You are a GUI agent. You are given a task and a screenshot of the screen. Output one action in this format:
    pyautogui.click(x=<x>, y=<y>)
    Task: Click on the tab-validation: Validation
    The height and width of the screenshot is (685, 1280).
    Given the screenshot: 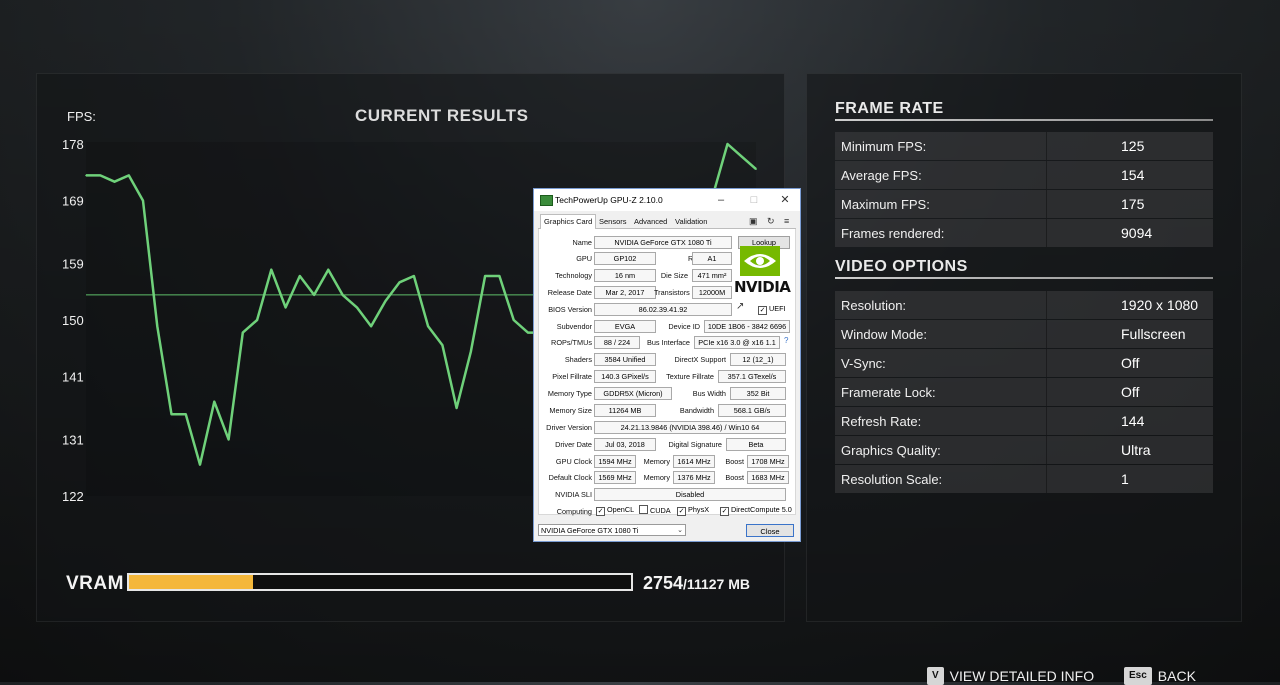 What is the action you would take?
    pyautogui.click(x=691, y=222)
    